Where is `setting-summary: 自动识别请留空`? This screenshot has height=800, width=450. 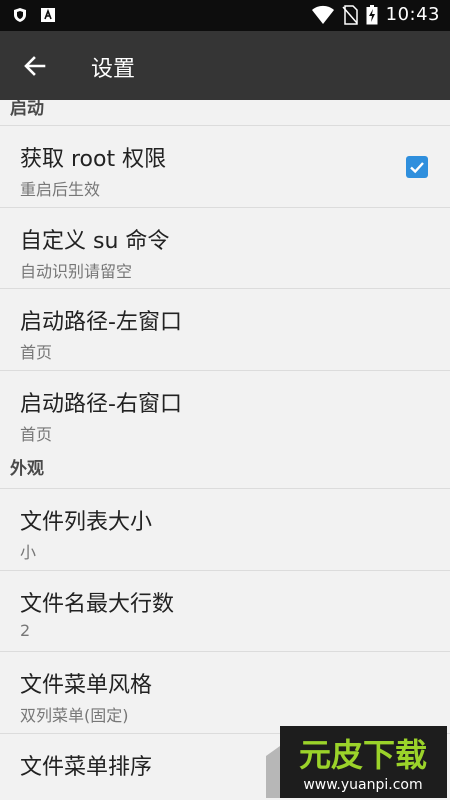
setting-summary: 自动识别请留空 is located at coordinates (76, 271).